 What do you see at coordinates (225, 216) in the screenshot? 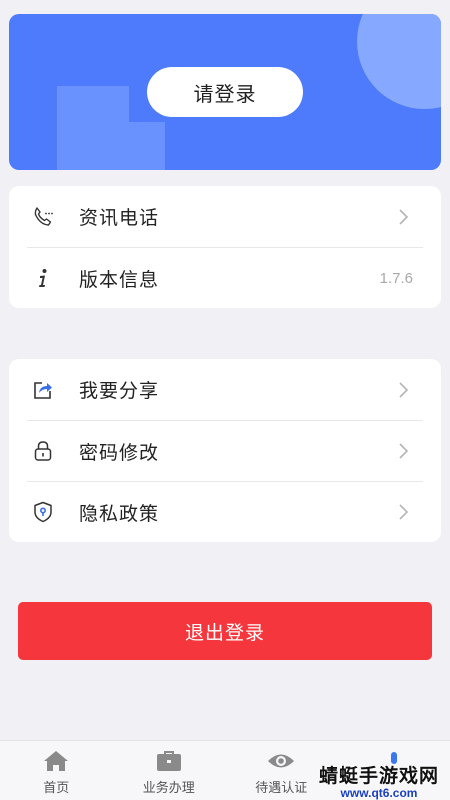
I see `menu-item-contact-phone: 资讯电话` at bounding box center [225, 216].